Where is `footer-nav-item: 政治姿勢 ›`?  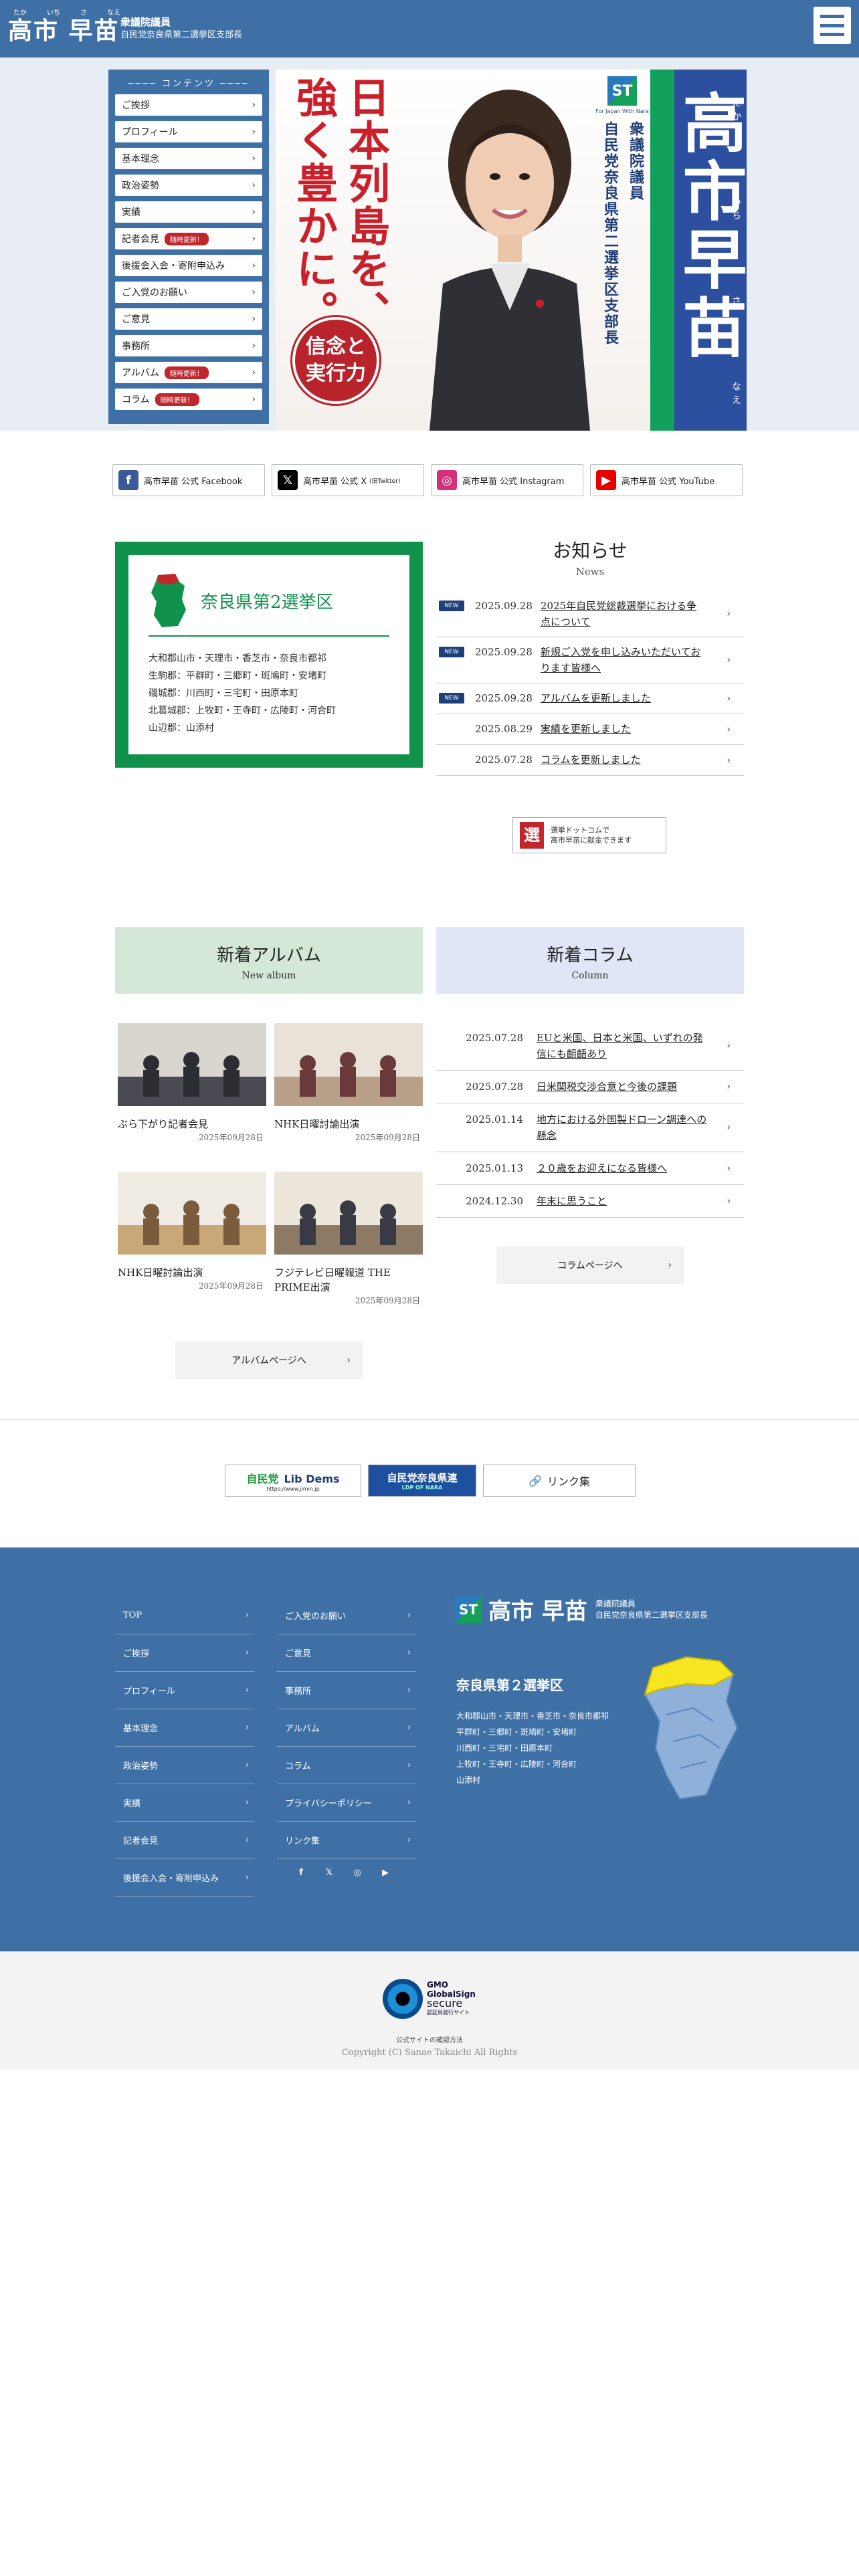 footer-nav-item: 政治姿勢 › is located at coordinates (185, 1766).